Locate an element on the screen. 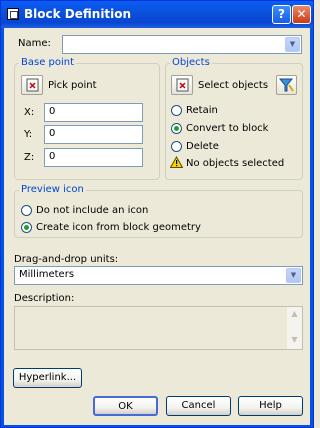 This screenshot has width=320, height=428. delete-radio is located at coordinates (176, 146).